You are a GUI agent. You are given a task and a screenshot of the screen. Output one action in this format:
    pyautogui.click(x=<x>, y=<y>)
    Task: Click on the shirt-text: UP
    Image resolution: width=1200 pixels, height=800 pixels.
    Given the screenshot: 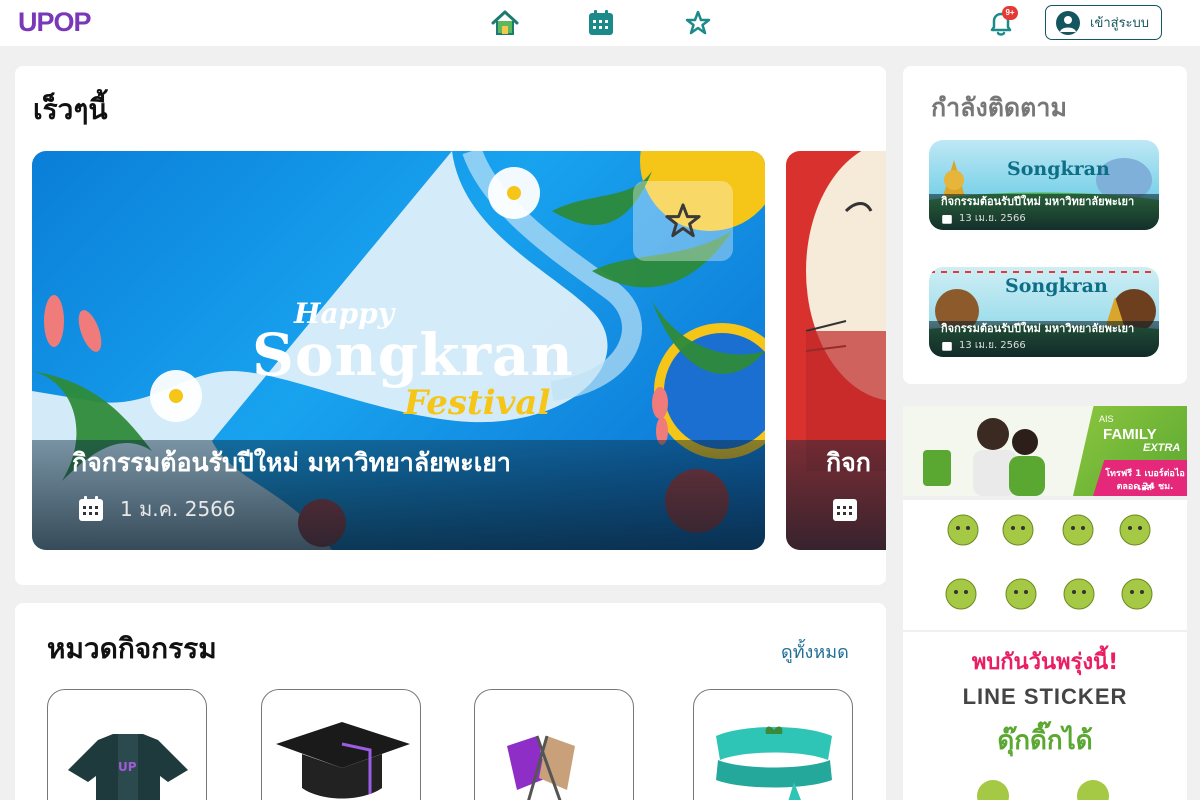 What is the action you would take?
    pyautogui.click(x=127, y=767)
    